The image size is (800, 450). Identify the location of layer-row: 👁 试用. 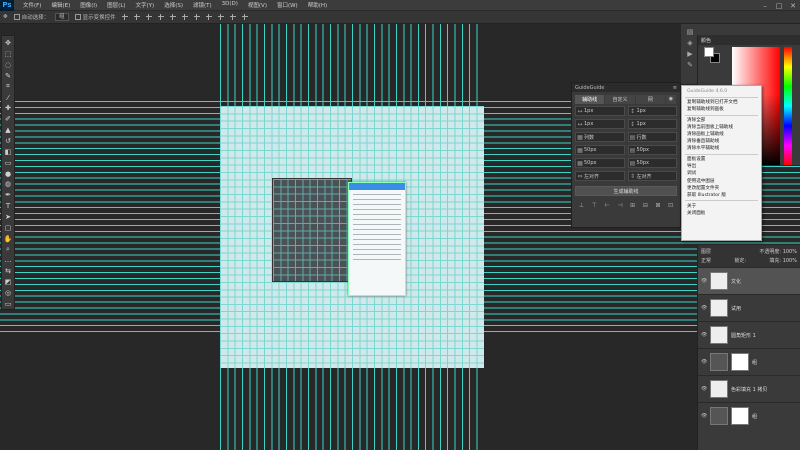
(749, 307).